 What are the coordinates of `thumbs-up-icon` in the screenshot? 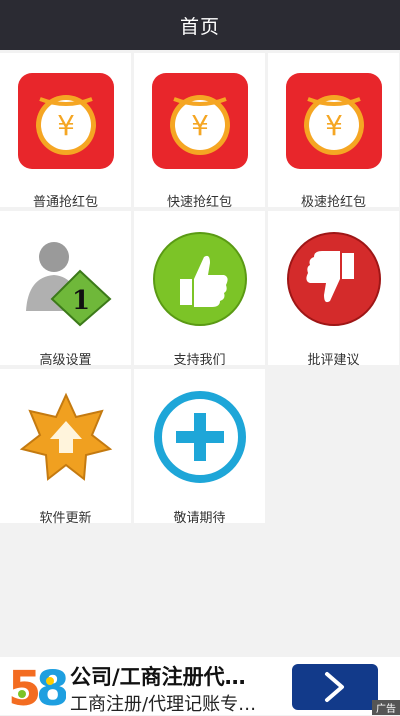 It's located at (200, 279).